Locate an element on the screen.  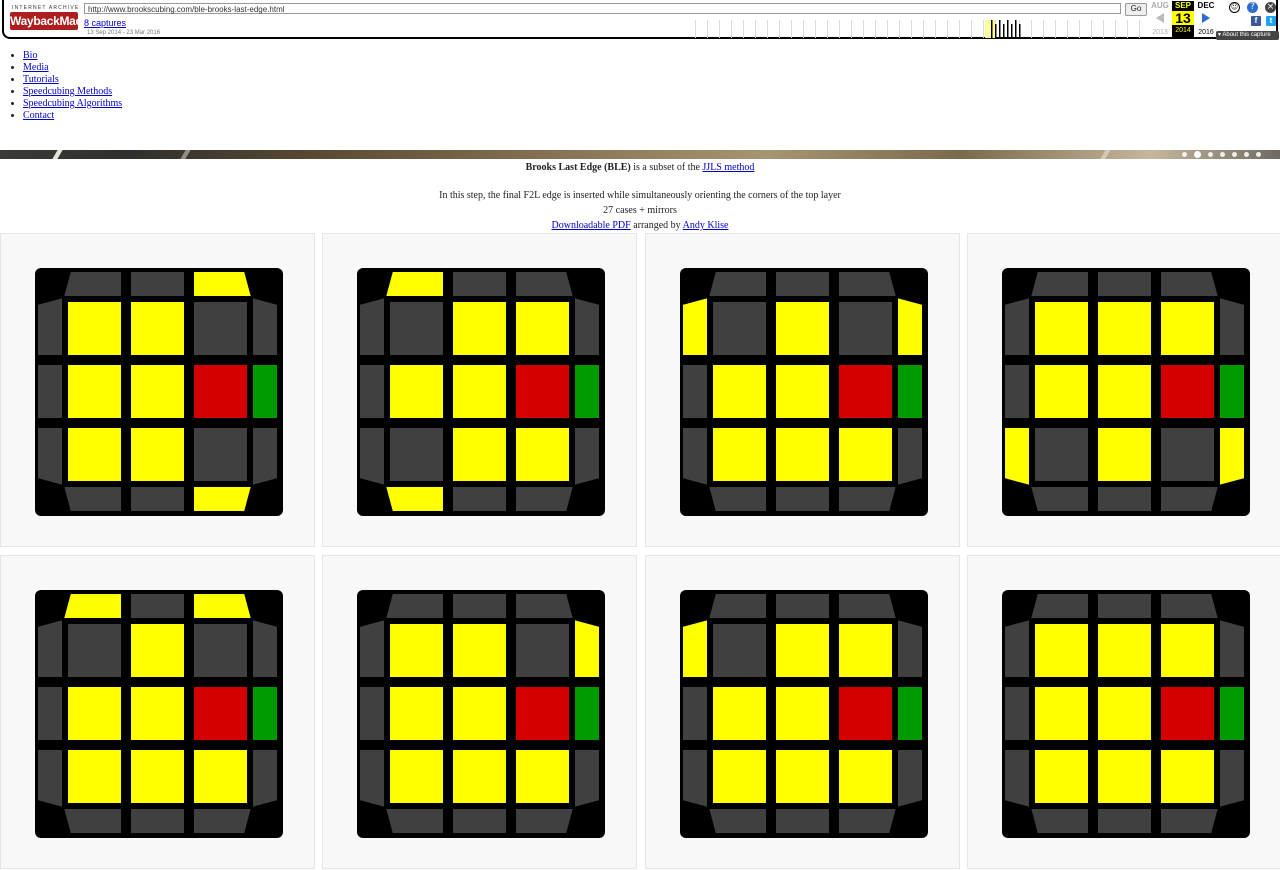
nav-link-contact: Contact is located at coordinates (38, 115).